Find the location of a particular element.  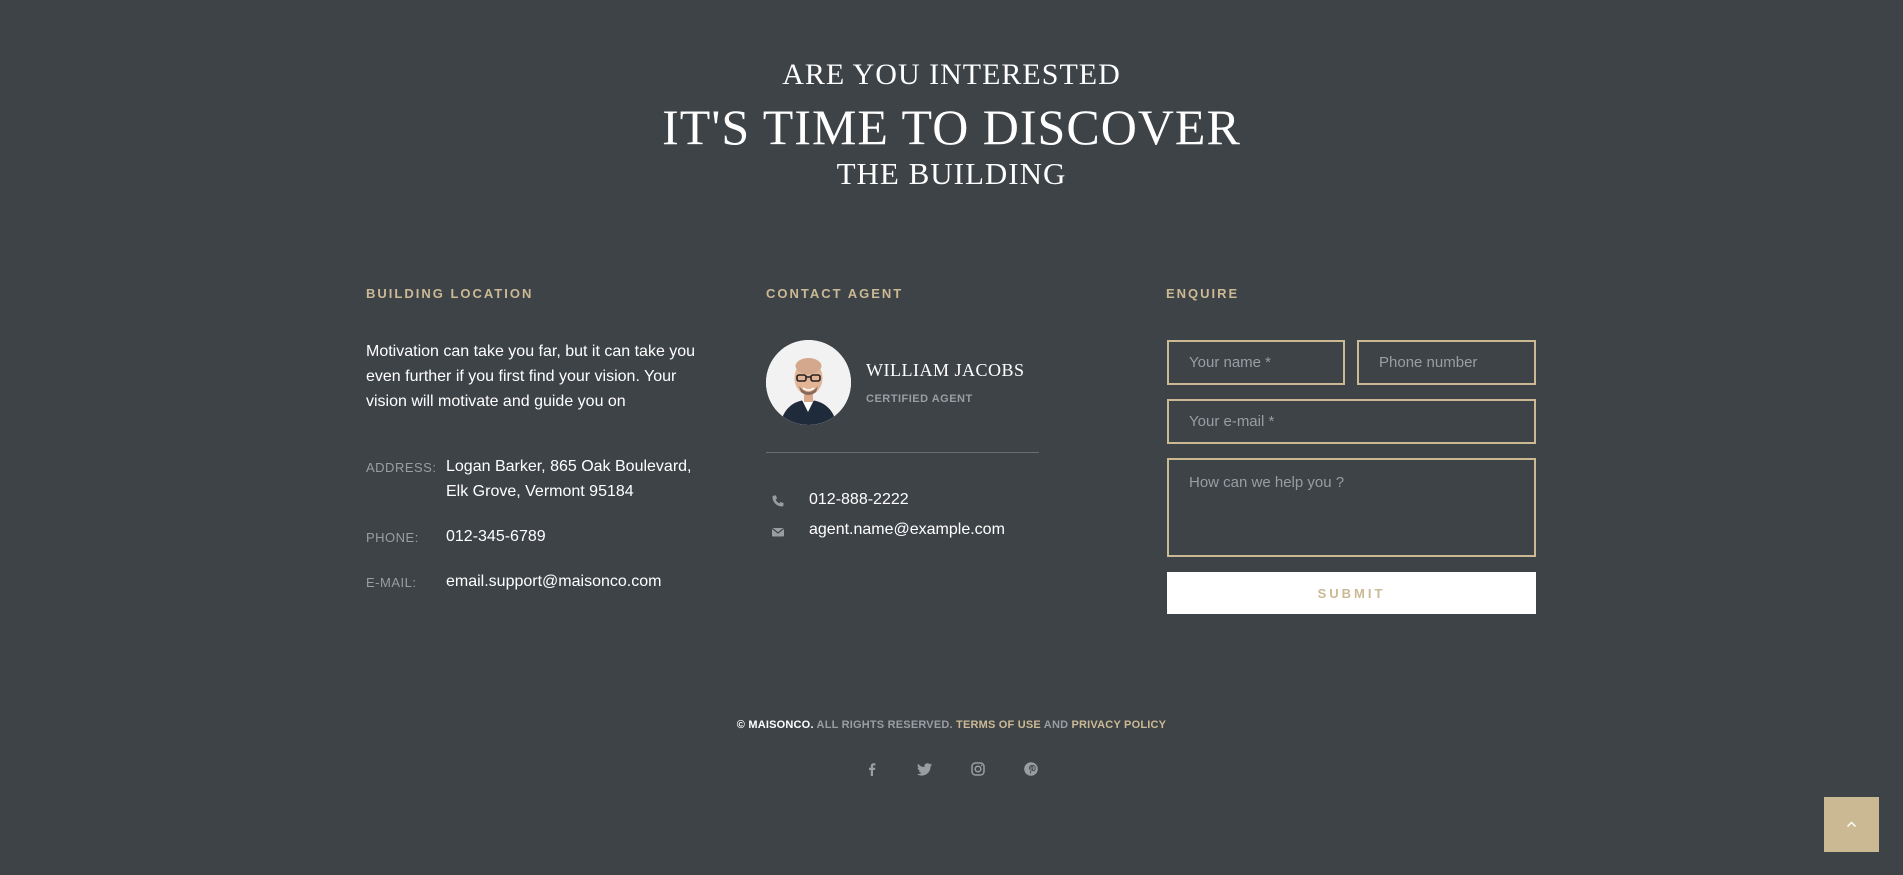

name-input is located at coordinates (1256, 362).